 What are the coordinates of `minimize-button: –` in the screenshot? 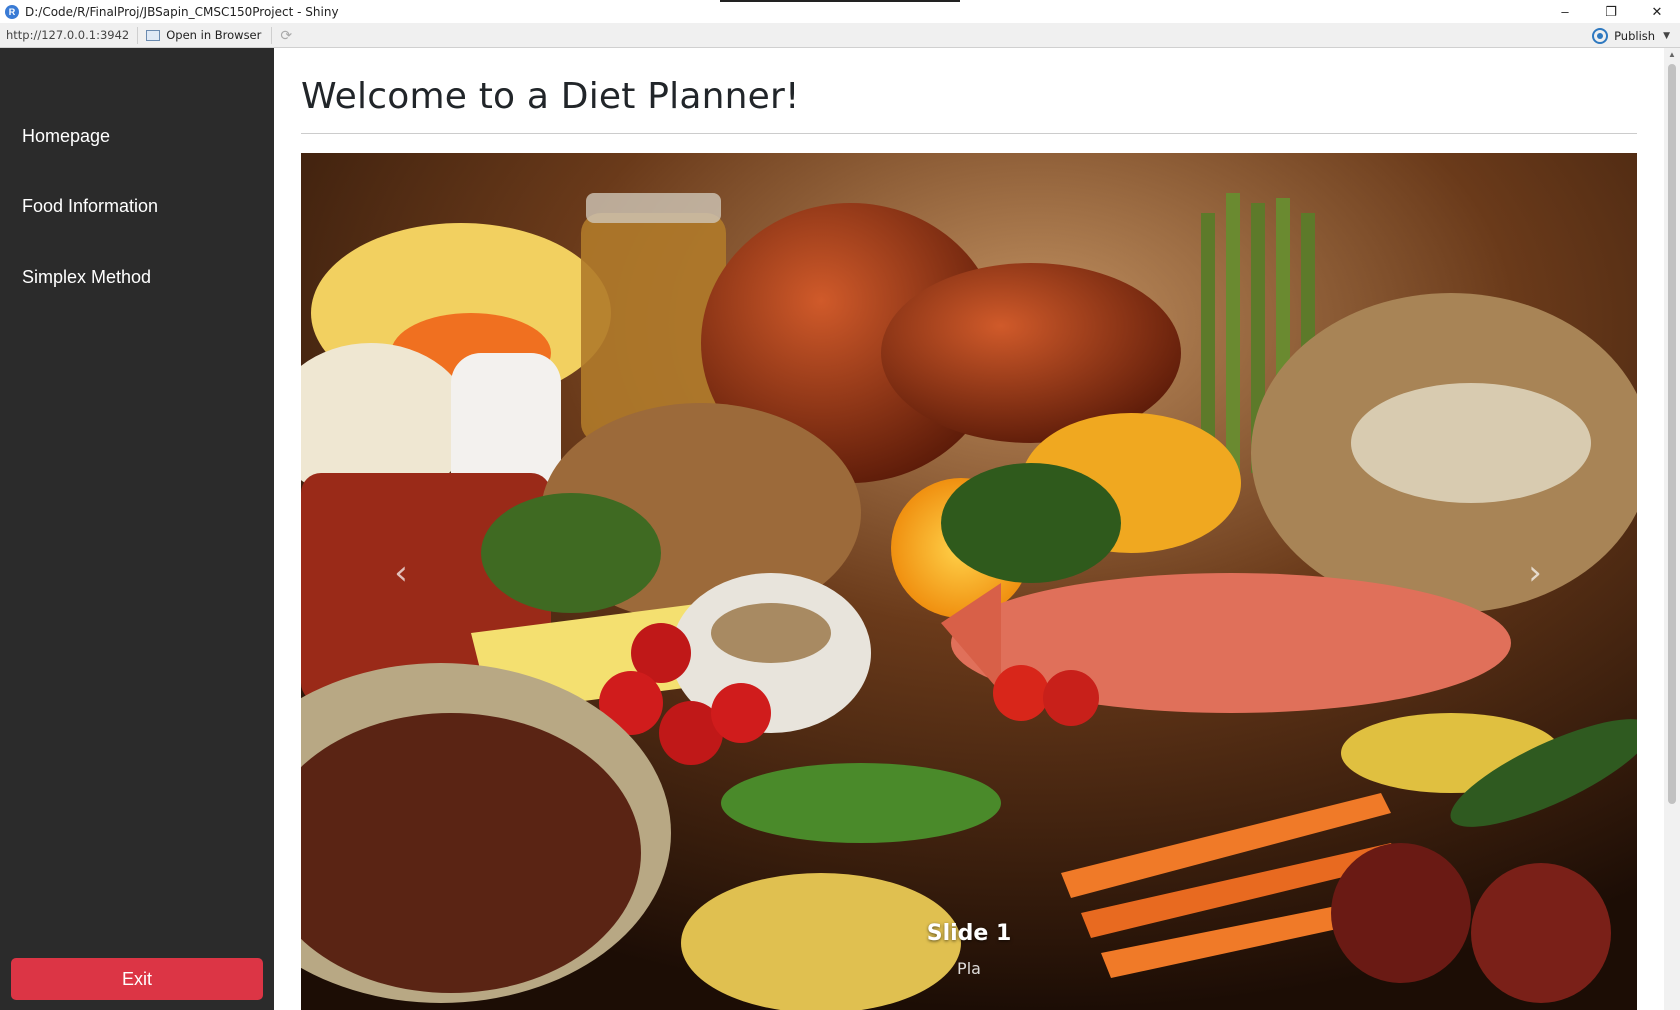 It's located at (1565, 11).